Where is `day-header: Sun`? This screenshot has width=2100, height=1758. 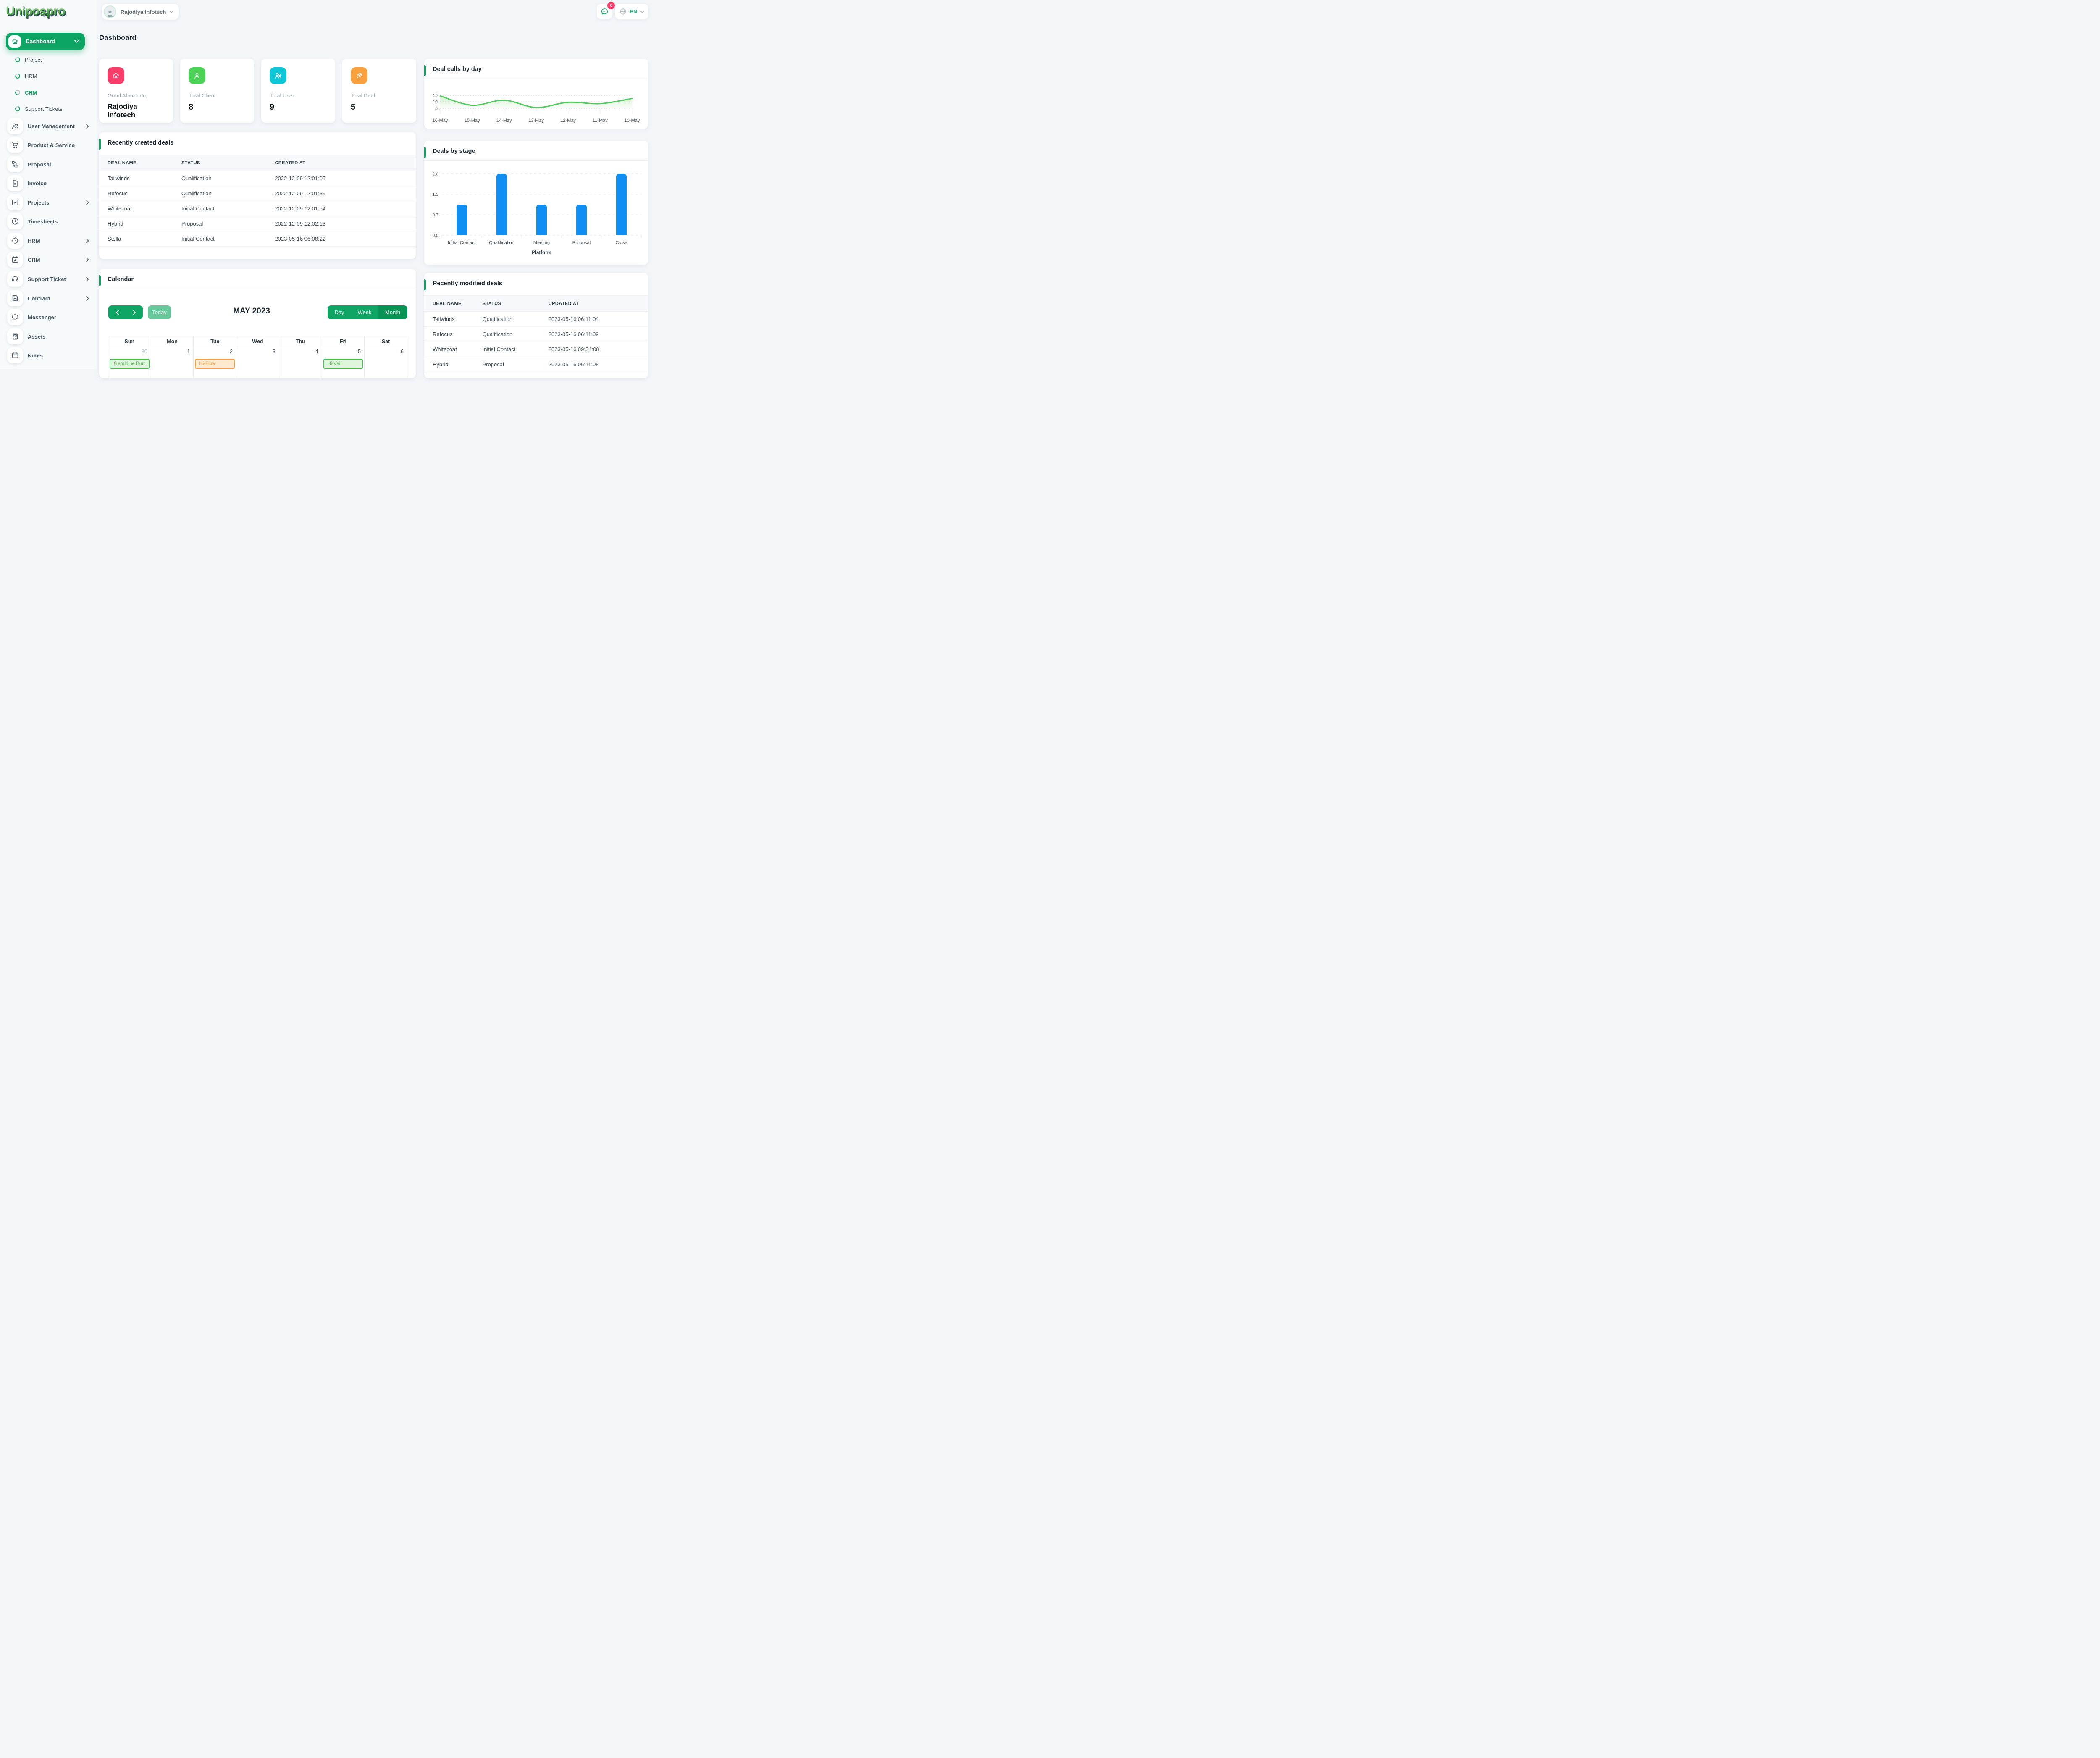
day-header: Sun is located at coordinates (129, 342).